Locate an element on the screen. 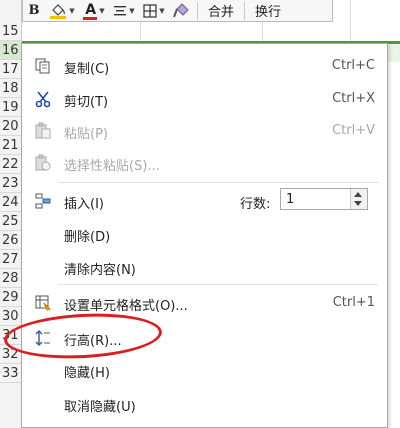  menu-item-format-cells: 设置单元格格式(O)... Ctrl+1 is located at coordinates (204, 303).